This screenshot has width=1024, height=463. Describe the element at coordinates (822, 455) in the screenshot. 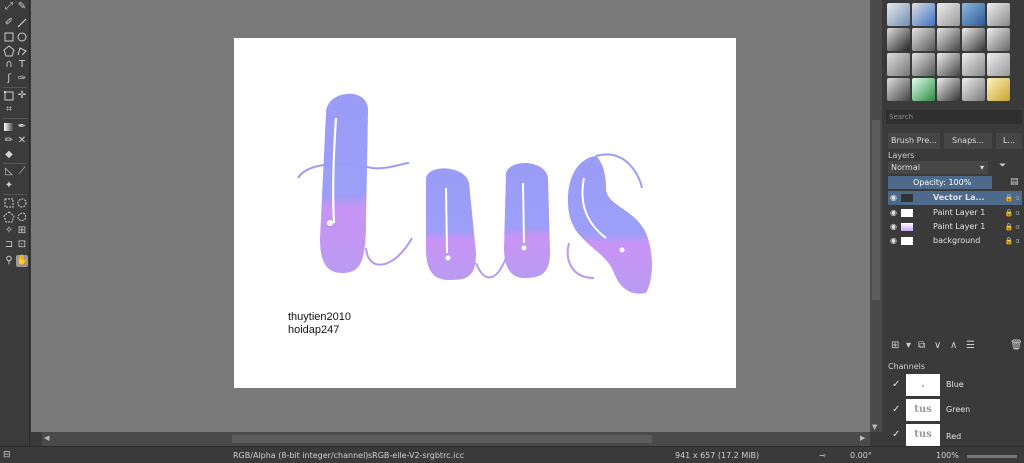

I see `rotation-reset-icon: ⊸` at that location.